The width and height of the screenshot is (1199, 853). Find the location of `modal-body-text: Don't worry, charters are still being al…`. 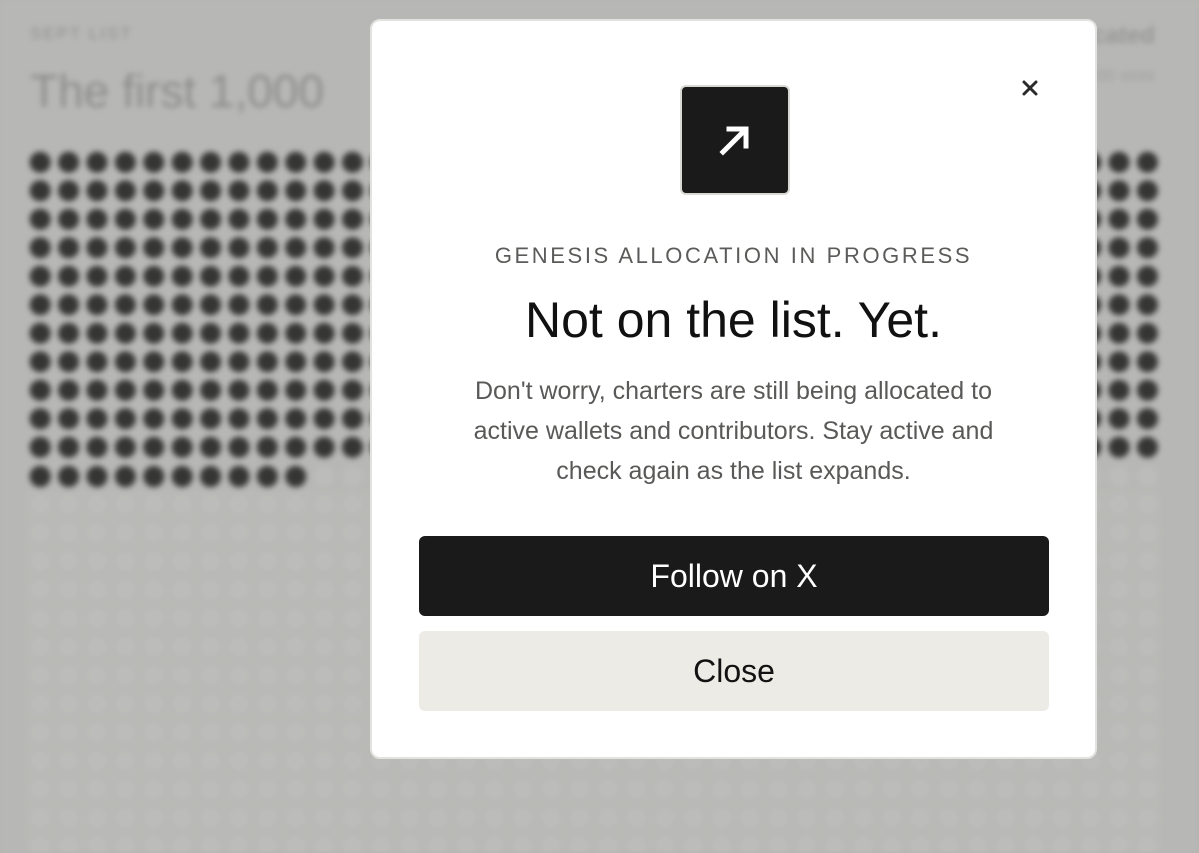

modal-body-text: Don't worry, charters are still being al… is located at coordinates (733, 431).